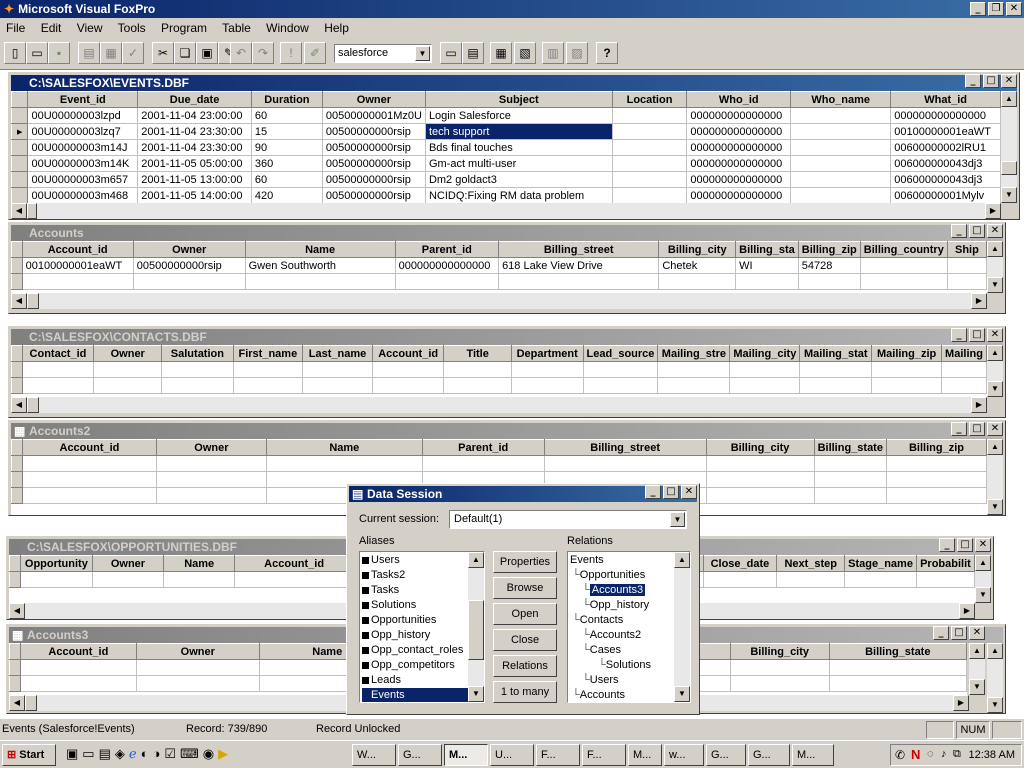  I want to click on new-icon: ▯, so click(15, 53).